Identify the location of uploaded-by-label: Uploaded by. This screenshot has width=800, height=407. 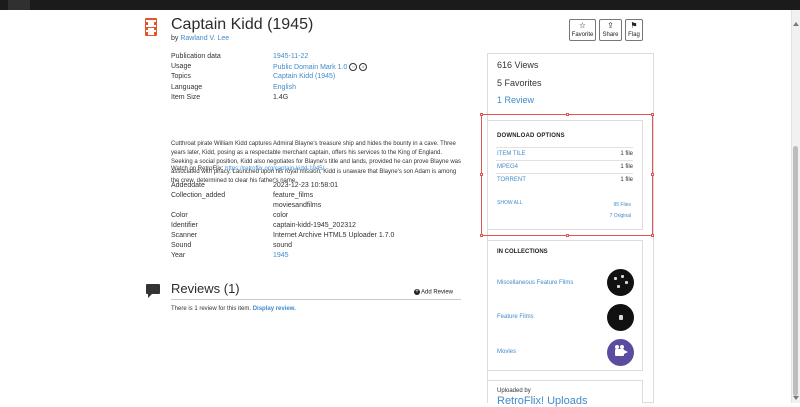
(514, 391).